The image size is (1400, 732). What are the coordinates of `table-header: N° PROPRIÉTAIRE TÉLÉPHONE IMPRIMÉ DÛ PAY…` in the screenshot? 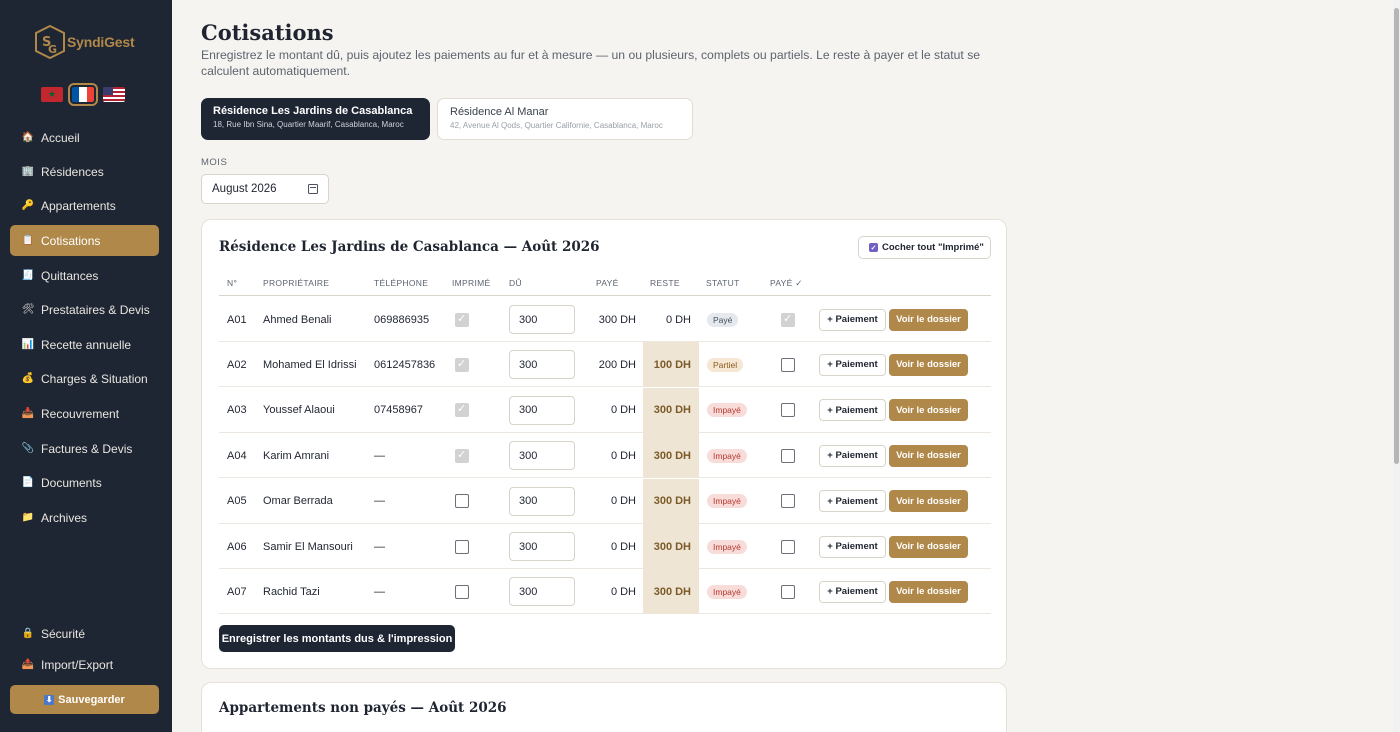 It's located at (605, 284).